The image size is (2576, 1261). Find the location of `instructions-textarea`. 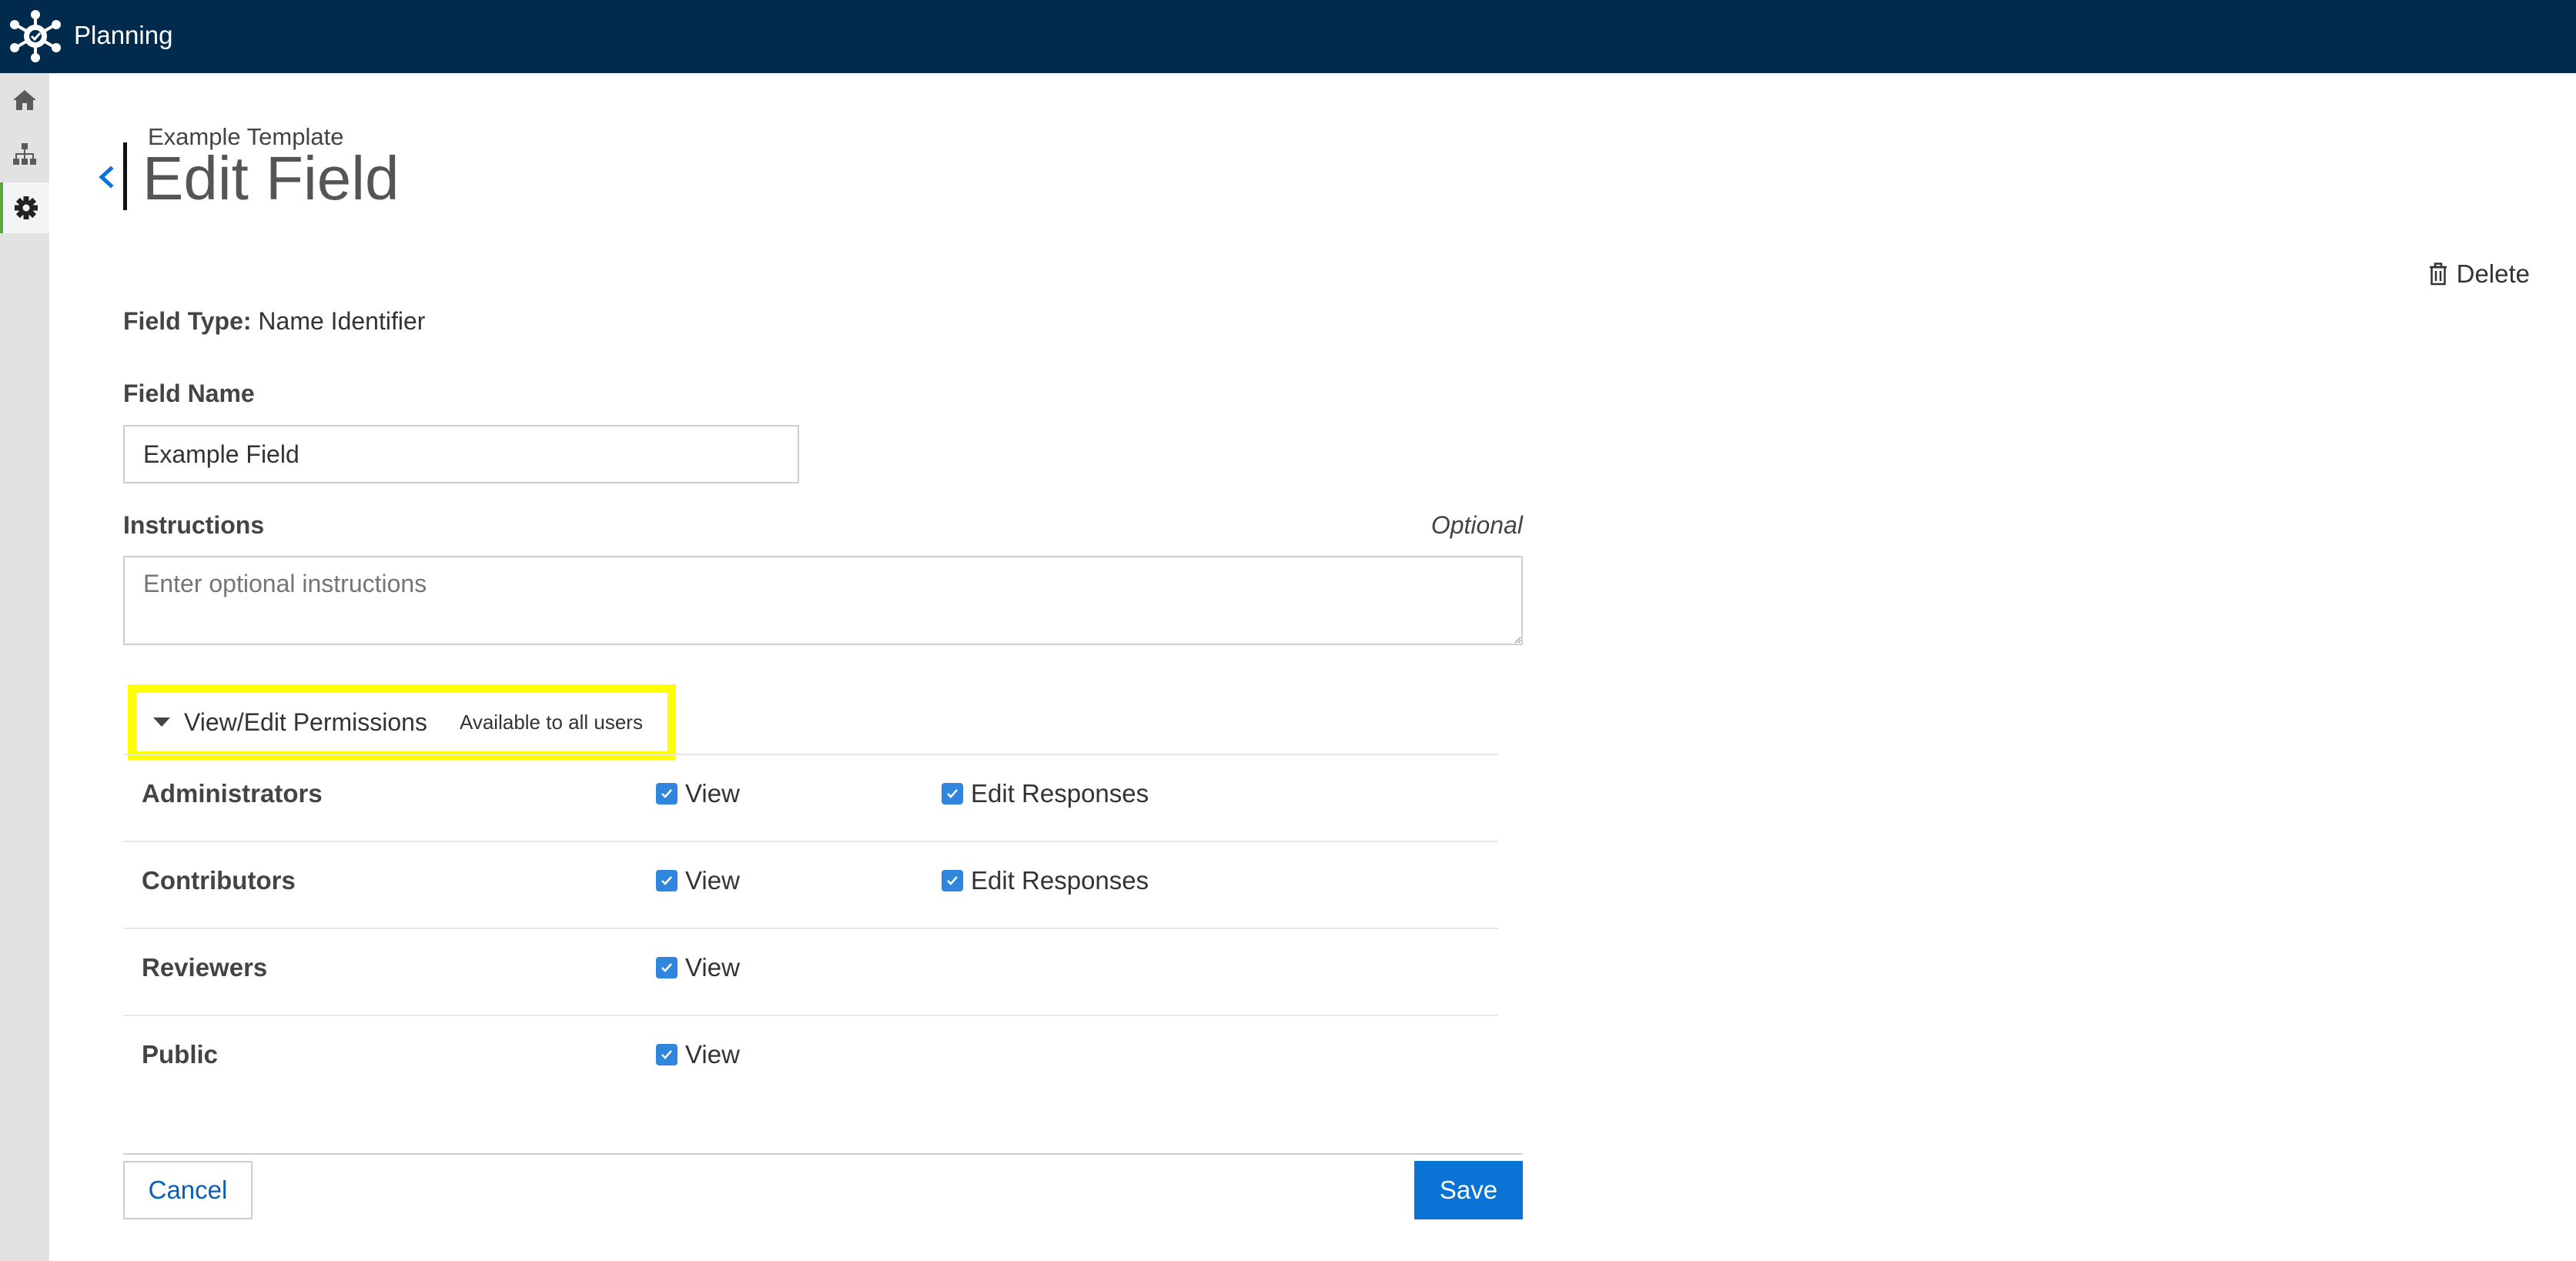

instructions-textarea is located at coordinates (823, 600).